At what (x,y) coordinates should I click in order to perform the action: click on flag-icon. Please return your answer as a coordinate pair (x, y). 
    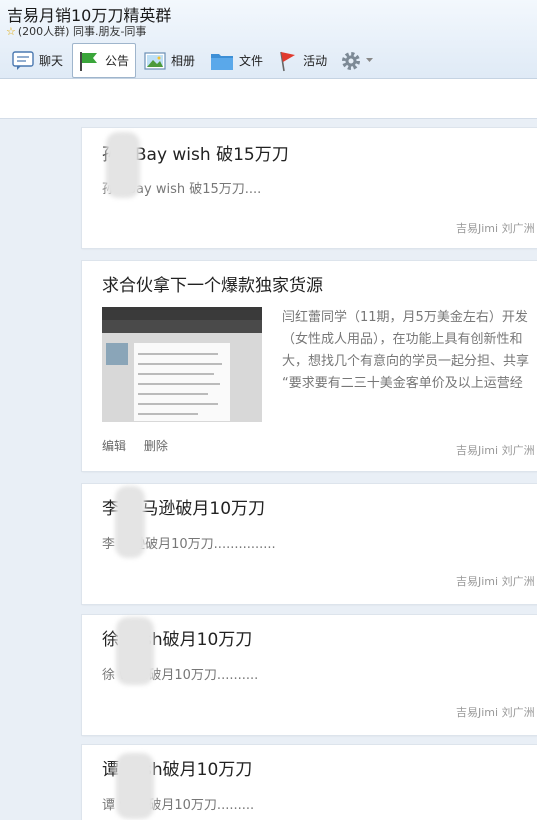
    Looking at the image, I should click on (89, 61).